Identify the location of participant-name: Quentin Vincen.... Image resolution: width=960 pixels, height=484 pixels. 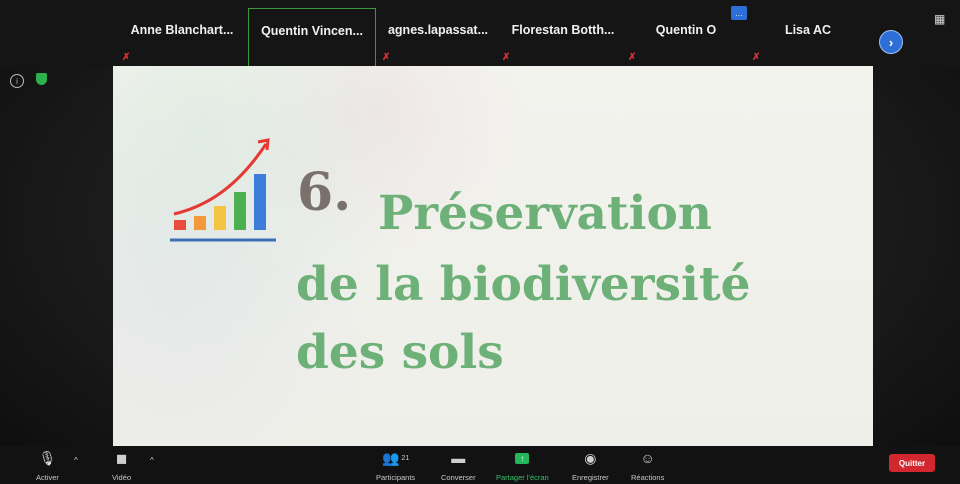
(312, 31).